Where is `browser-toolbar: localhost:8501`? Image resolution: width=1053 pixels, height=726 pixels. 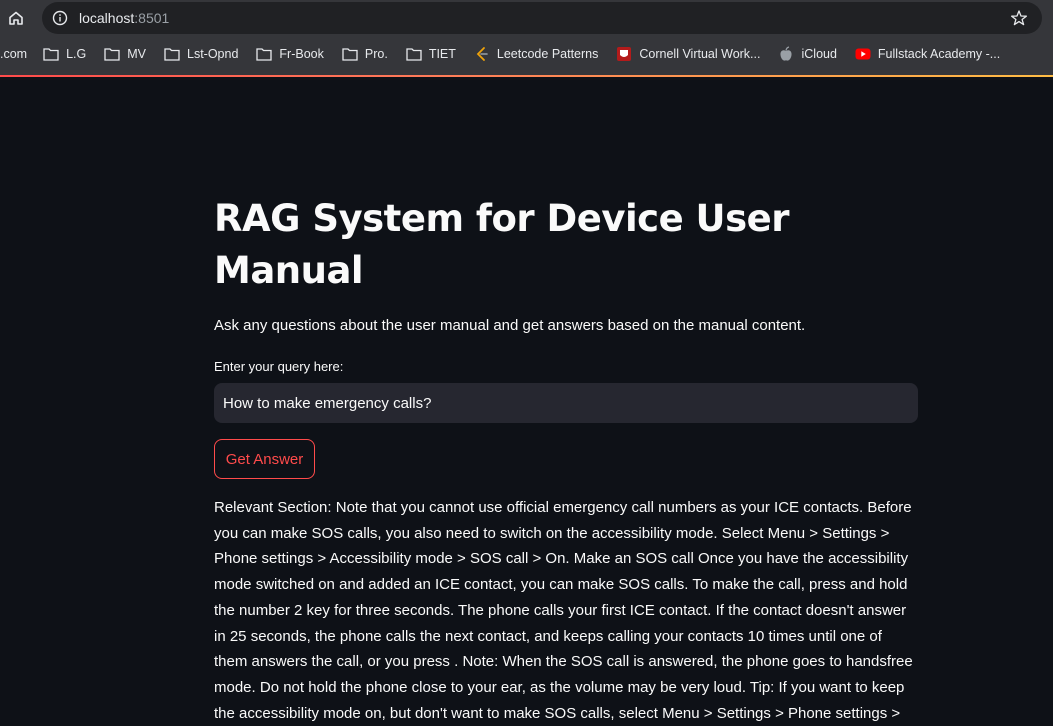 browser-toolbar: localhost:8501 is located at coordinates (526, 18).